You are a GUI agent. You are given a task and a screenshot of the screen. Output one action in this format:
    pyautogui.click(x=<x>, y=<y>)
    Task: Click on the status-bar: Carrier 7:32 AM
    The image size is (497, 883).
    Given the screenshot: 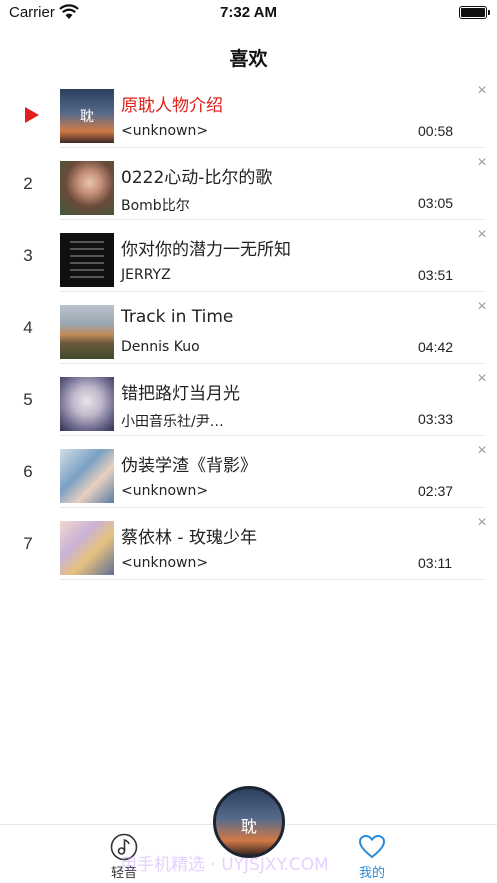 What is the action you would take?
    pyautogui.click(x=248, y=13)
    